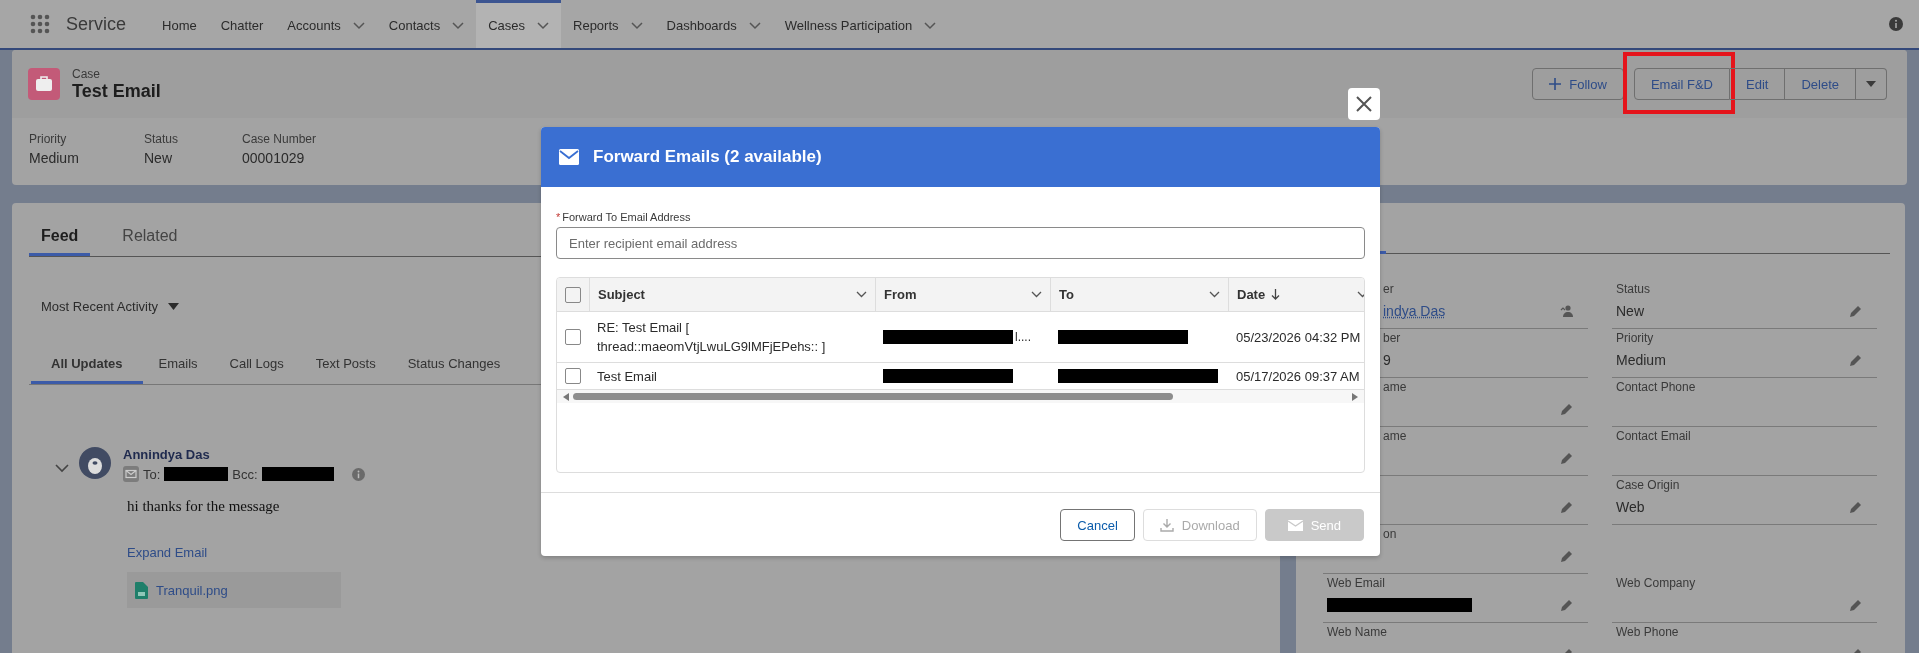 The width and height of the screenshot is (1919, 653). I want to click on panel-tab: Related, so click(150, 237).